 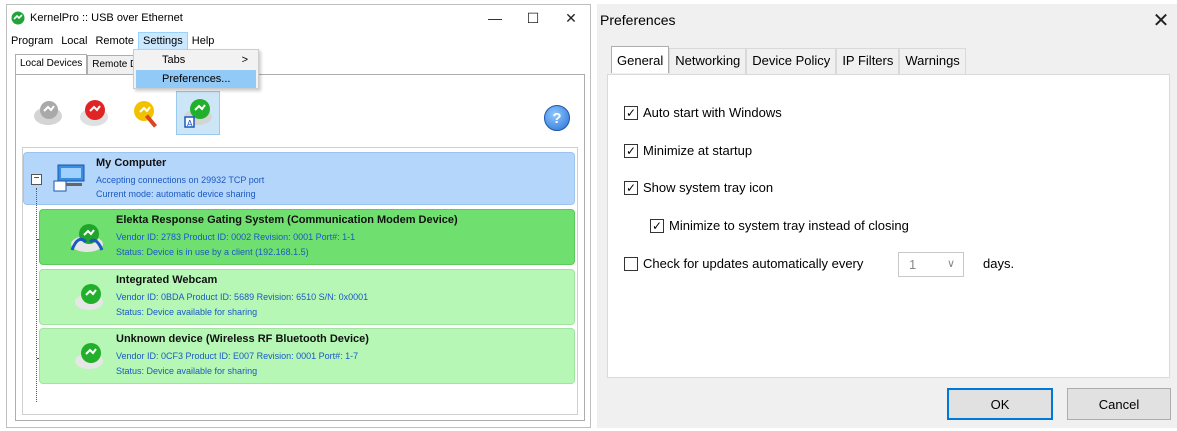 I want to click on minimize-tray-checkbox: ✓, so click(x=657, y=225).